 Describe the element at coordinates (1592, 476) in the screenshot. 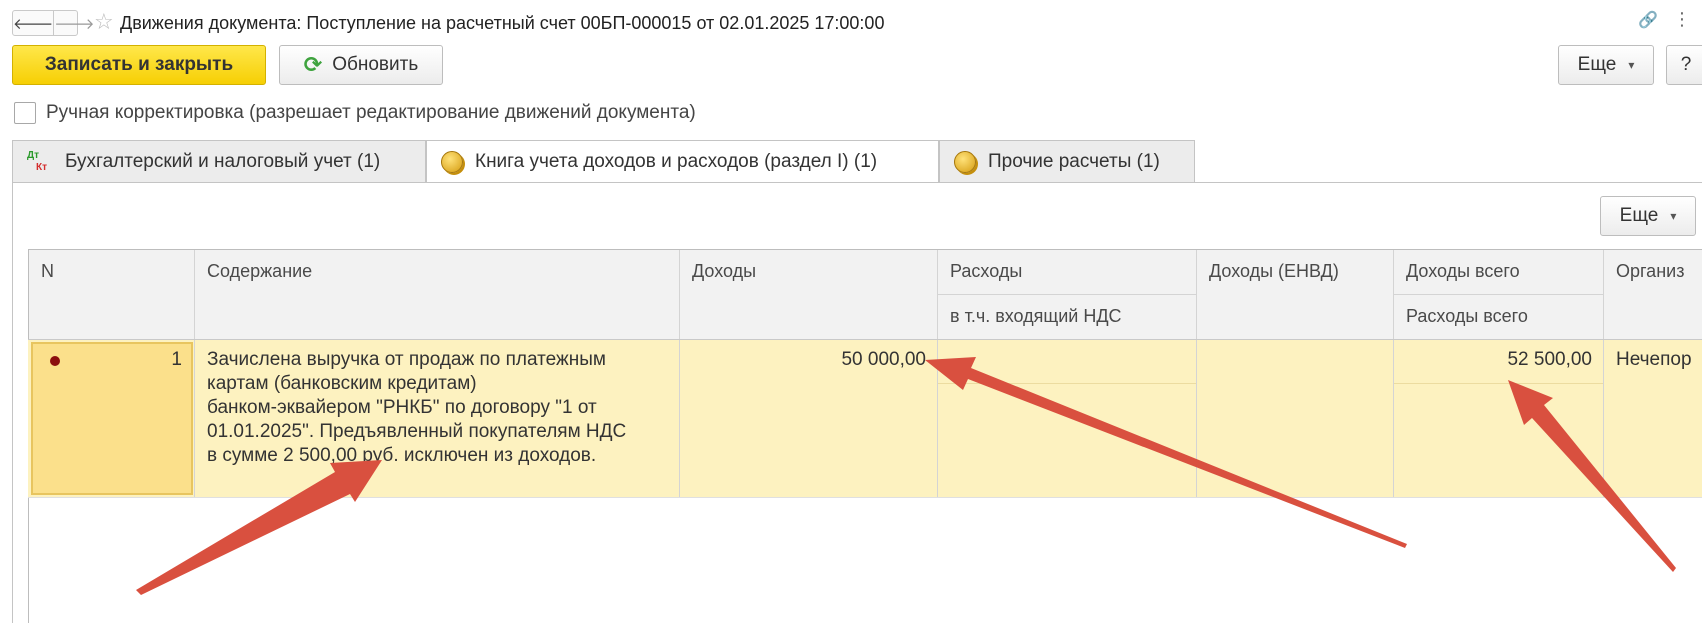

I see `annotation-arrow-income-total` at that location.